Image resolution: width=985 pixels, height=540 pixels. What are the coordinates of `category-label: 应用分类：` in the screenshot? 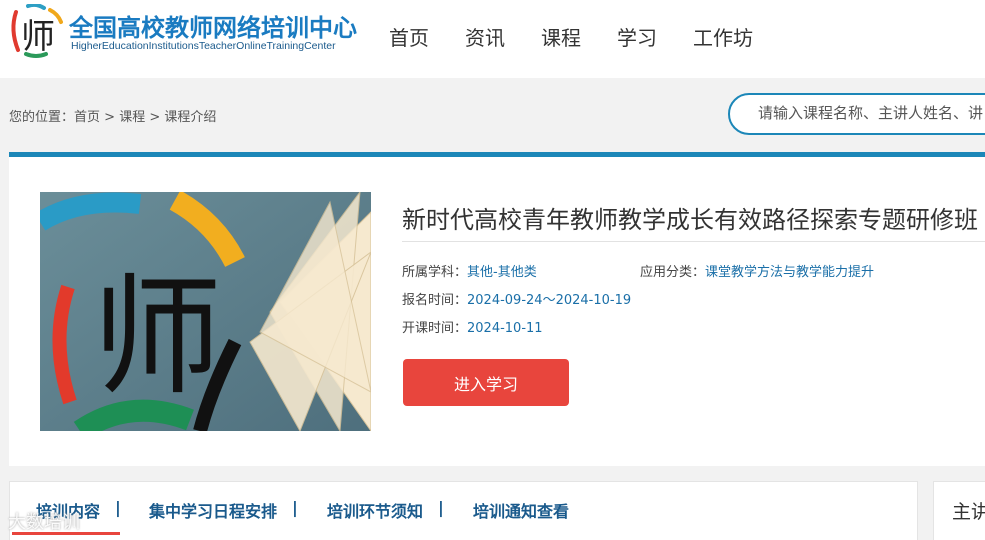 It's located at (673, 272).